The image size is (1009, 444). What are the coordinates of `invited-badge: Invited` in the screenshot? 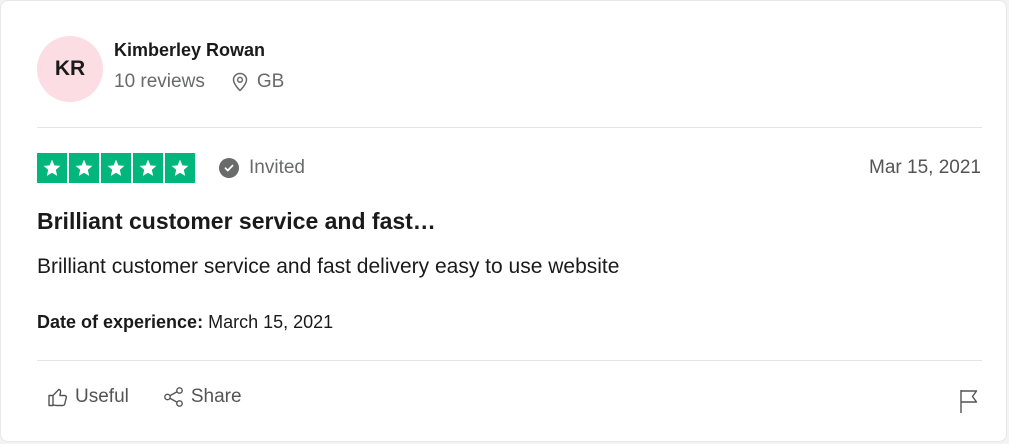 It's located at (262, 168).